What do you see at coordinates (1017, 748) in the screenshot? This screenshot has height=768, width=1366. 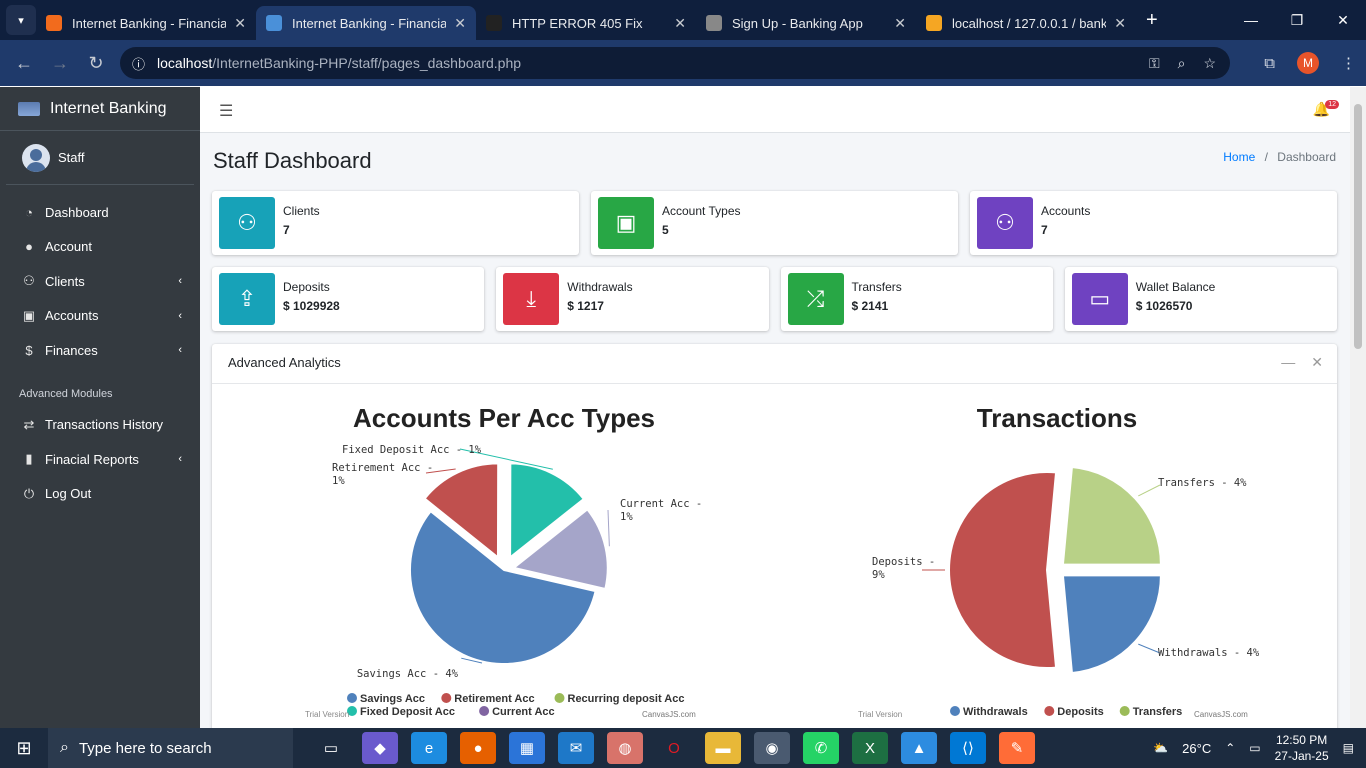 I see `postman-icon: ✎` at bounding box center [1017, 748].